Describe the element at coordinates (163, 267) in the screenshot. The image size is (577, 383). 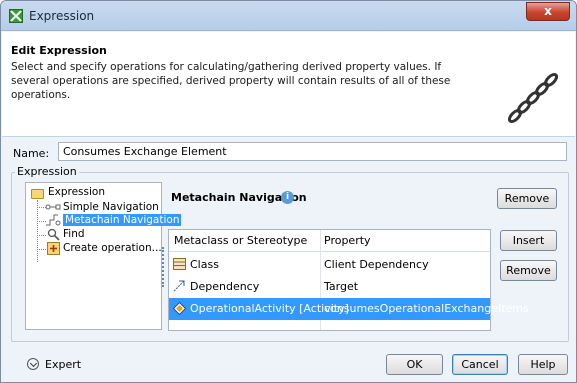
I see `resize-handle` at that location.